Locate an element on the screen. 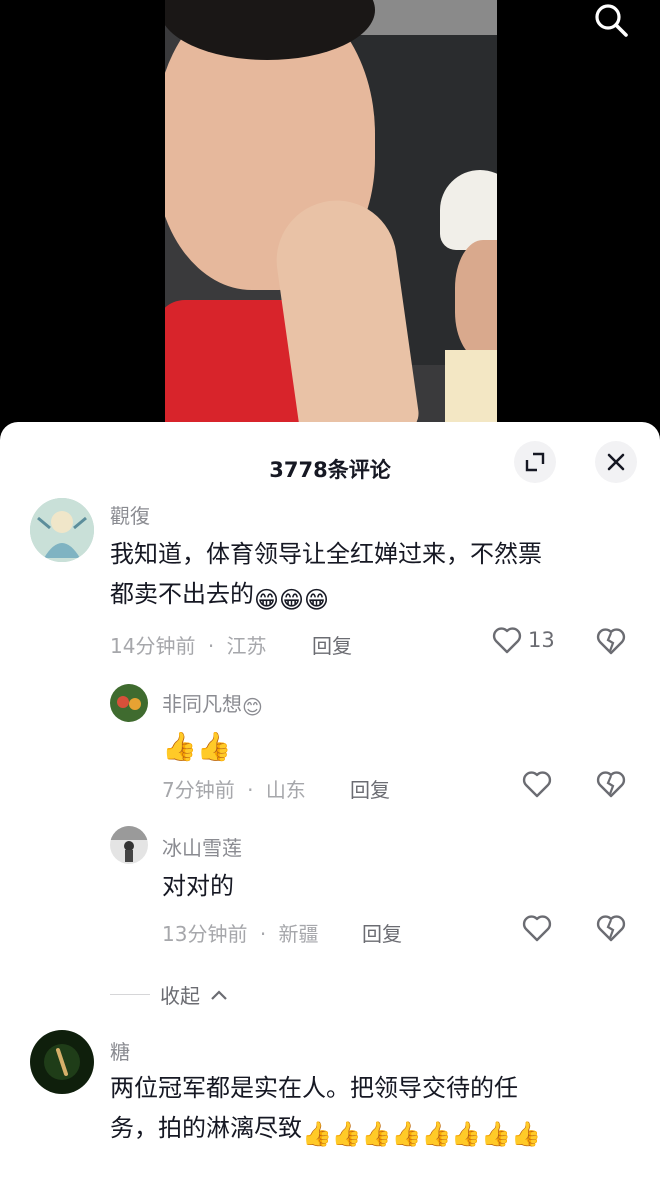 This screenshot has width=660, height=1182. thumbs-up-emoji: 👍👍👍👍👍👍👍👍 is located at coordinates (422, 1134).